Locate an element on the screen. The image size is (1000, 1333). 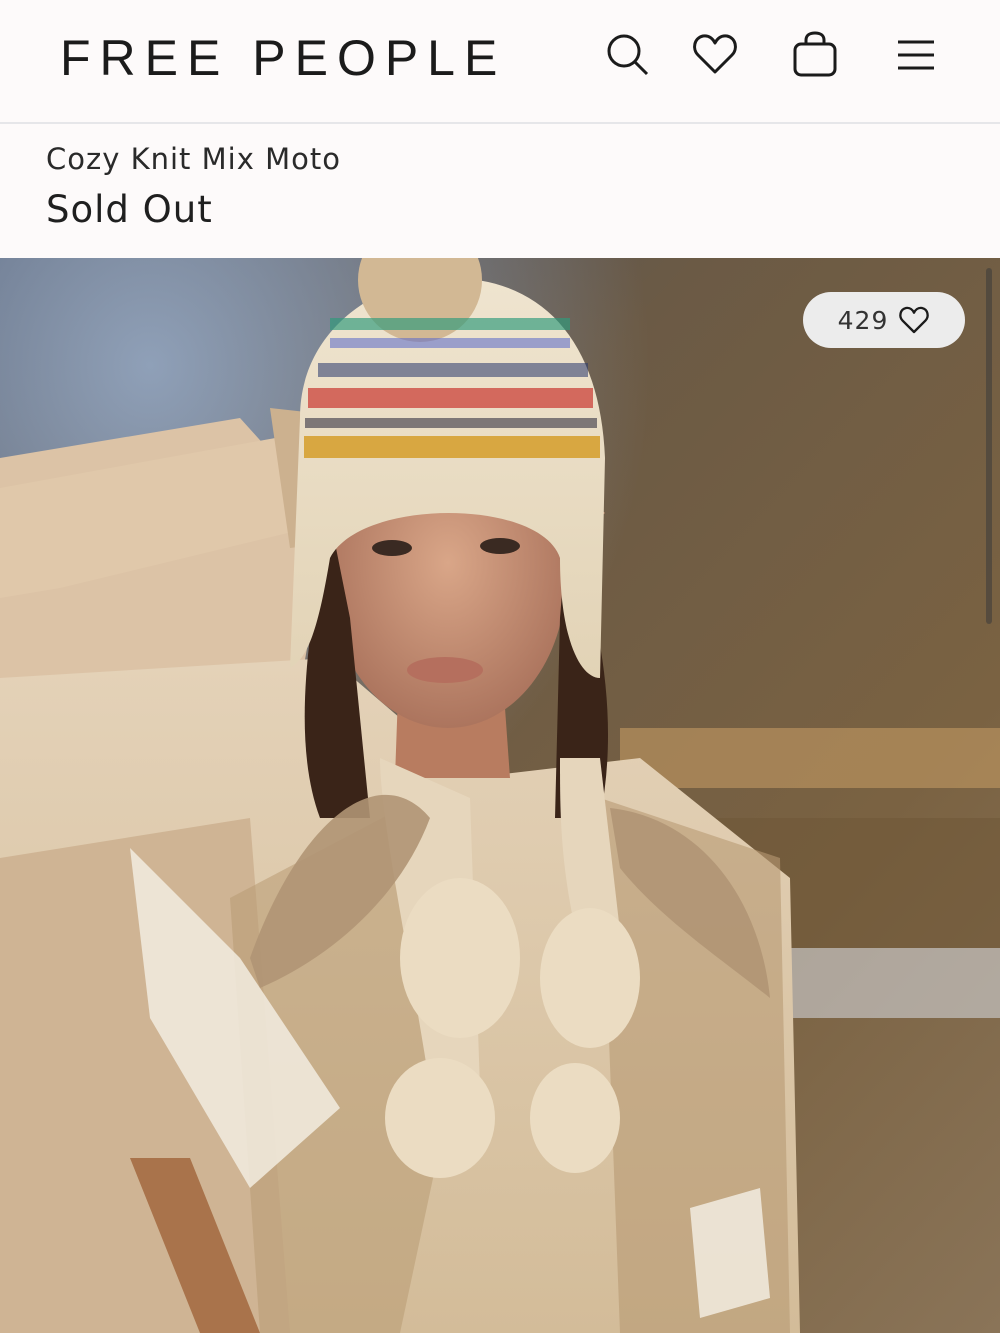
hamburger-menu-icon is located at coordinates (916, 55).